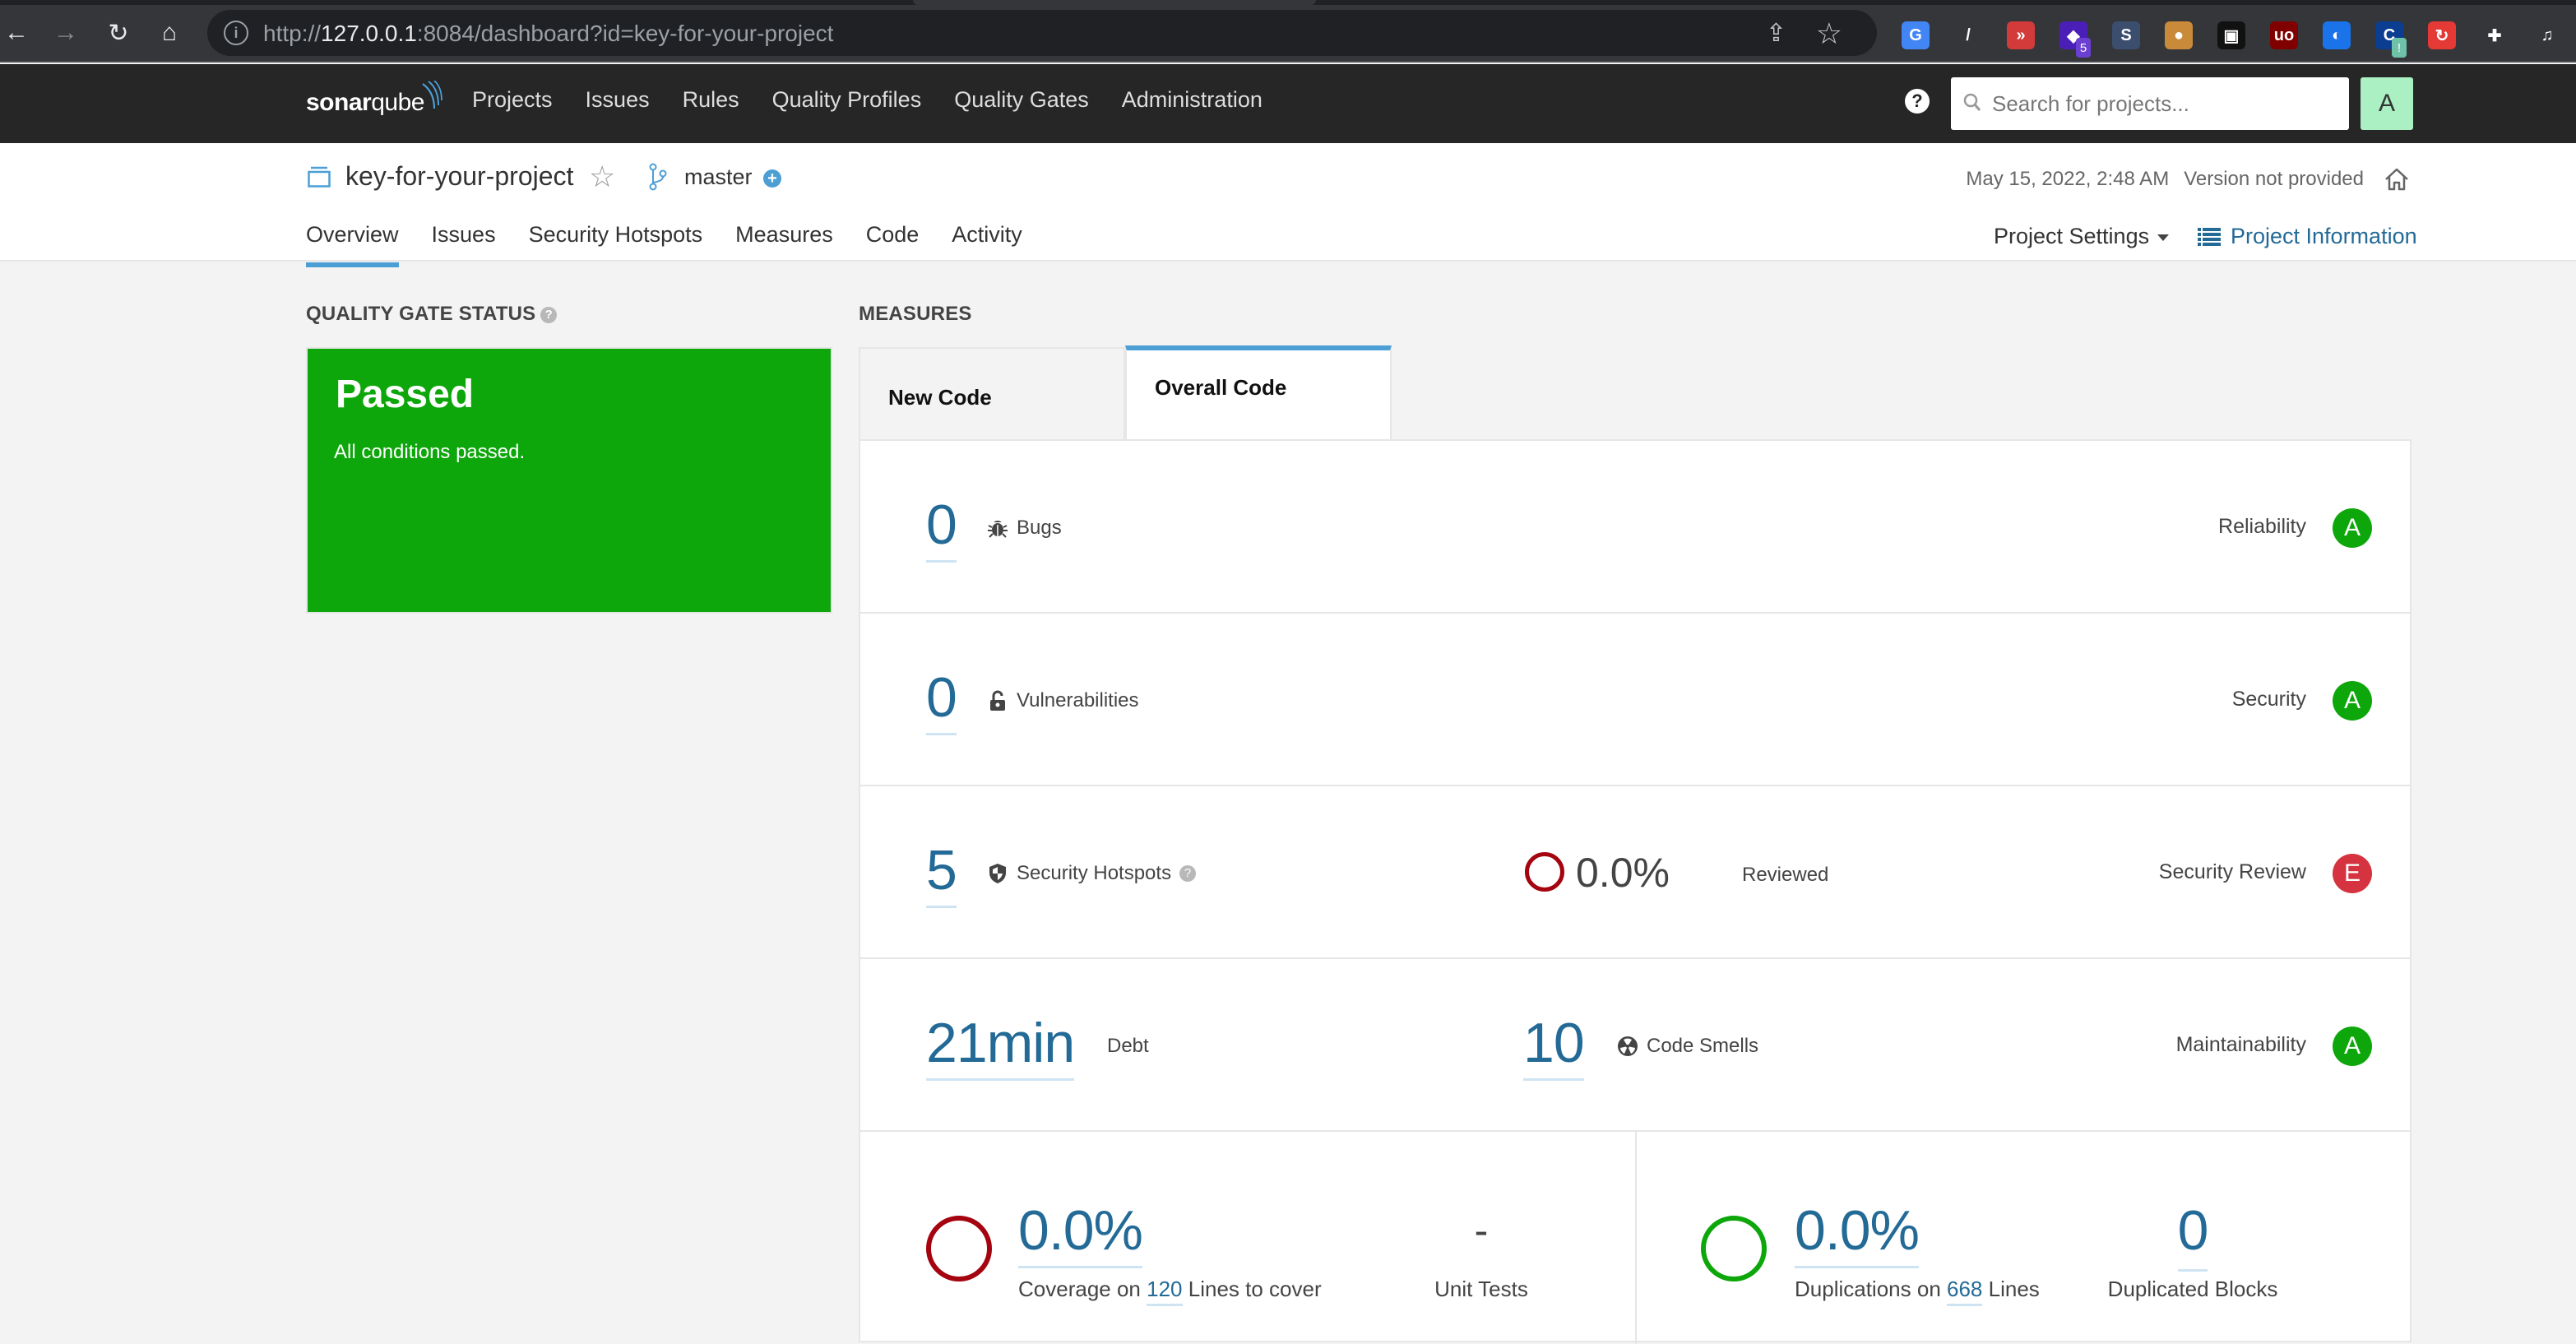 This screenshot has height=1344, width=2576. What do you see at coordinates (1481, 1289) in the screenshot?
I see `unit-tests-label: Unit Tests` at bounding box center [1481, 1289].